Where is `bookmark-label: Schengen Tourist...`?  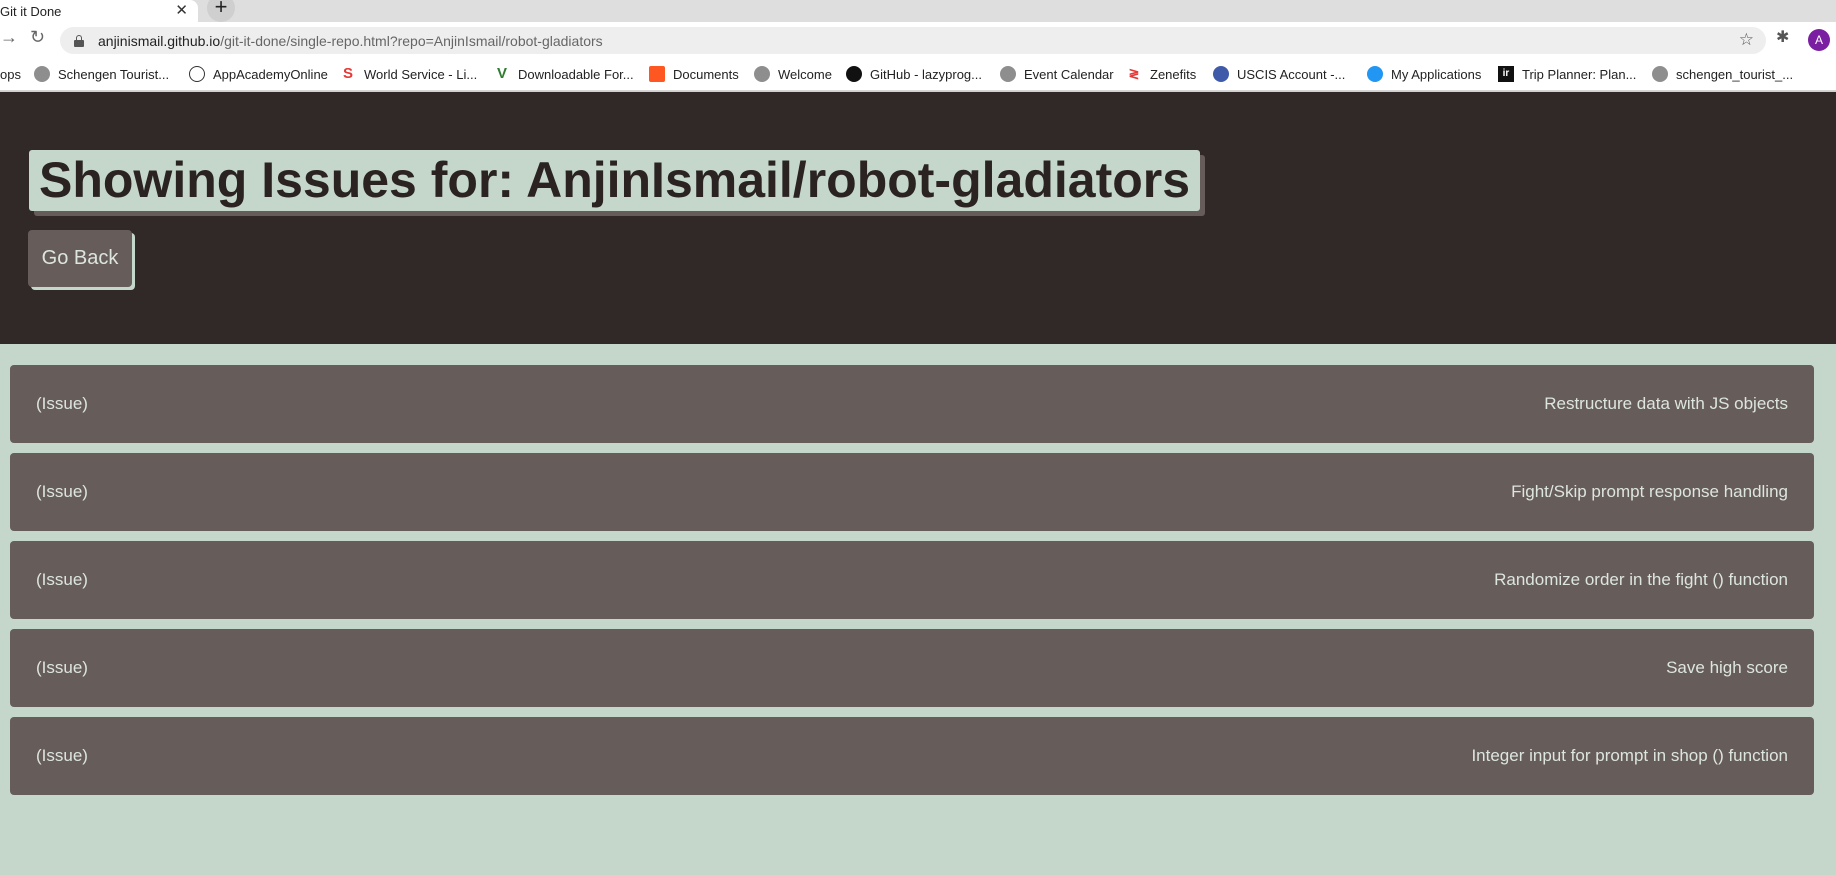 bookmark-label: Schengen Tourist... is located at coordinates (114, 74).